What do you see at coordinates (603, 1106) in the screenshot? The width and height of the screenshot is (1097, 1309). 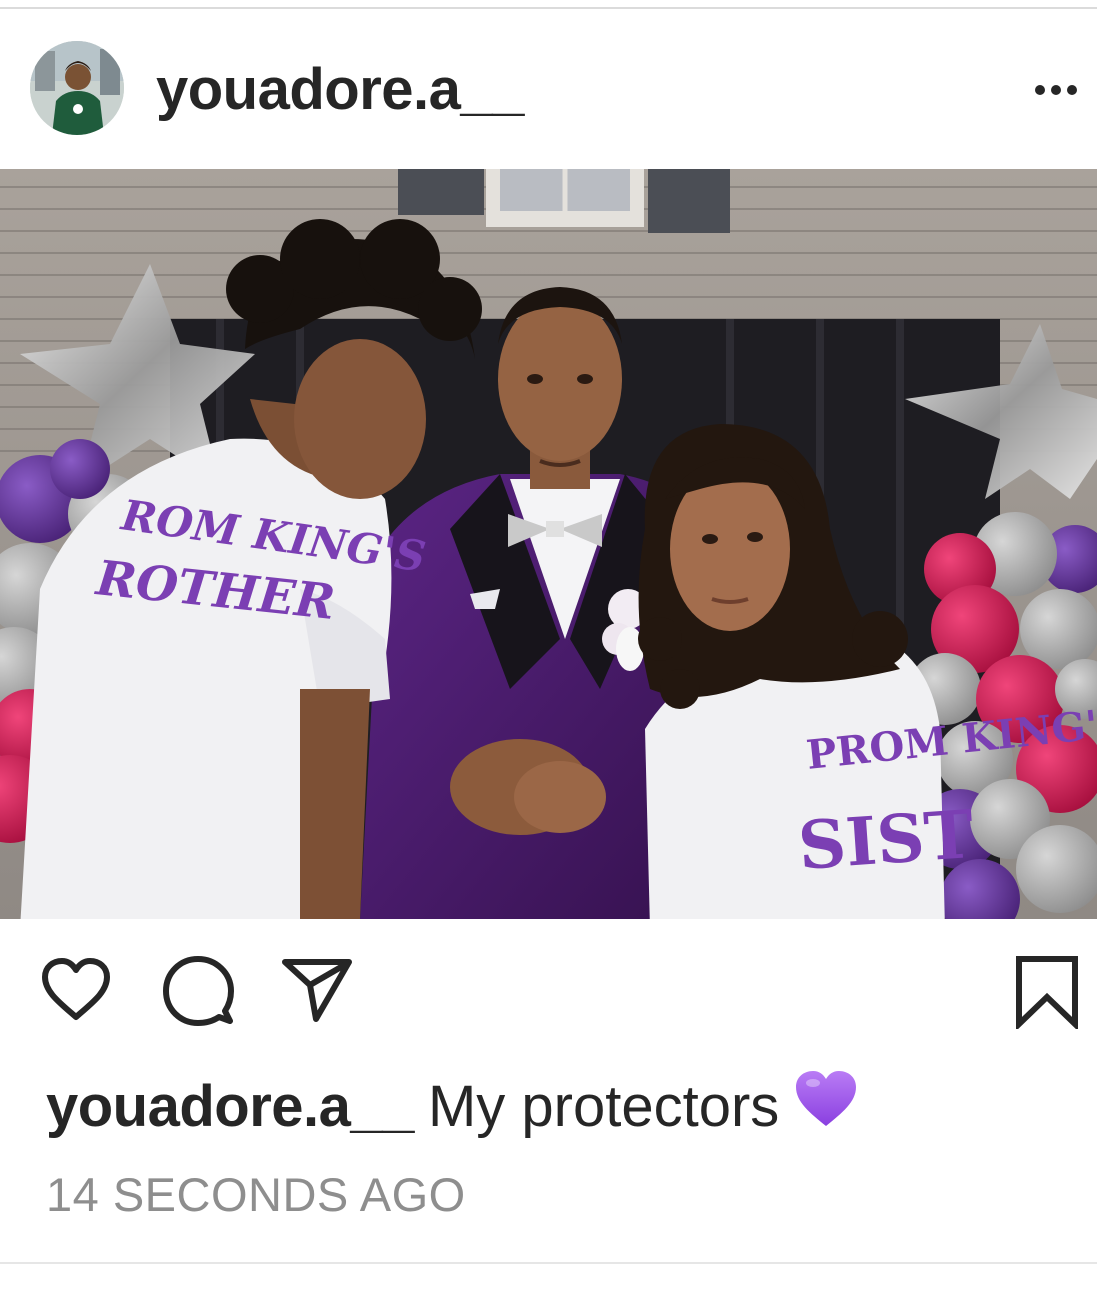 I see `caption-text: My protectors` at bounding box center [603, 1106].